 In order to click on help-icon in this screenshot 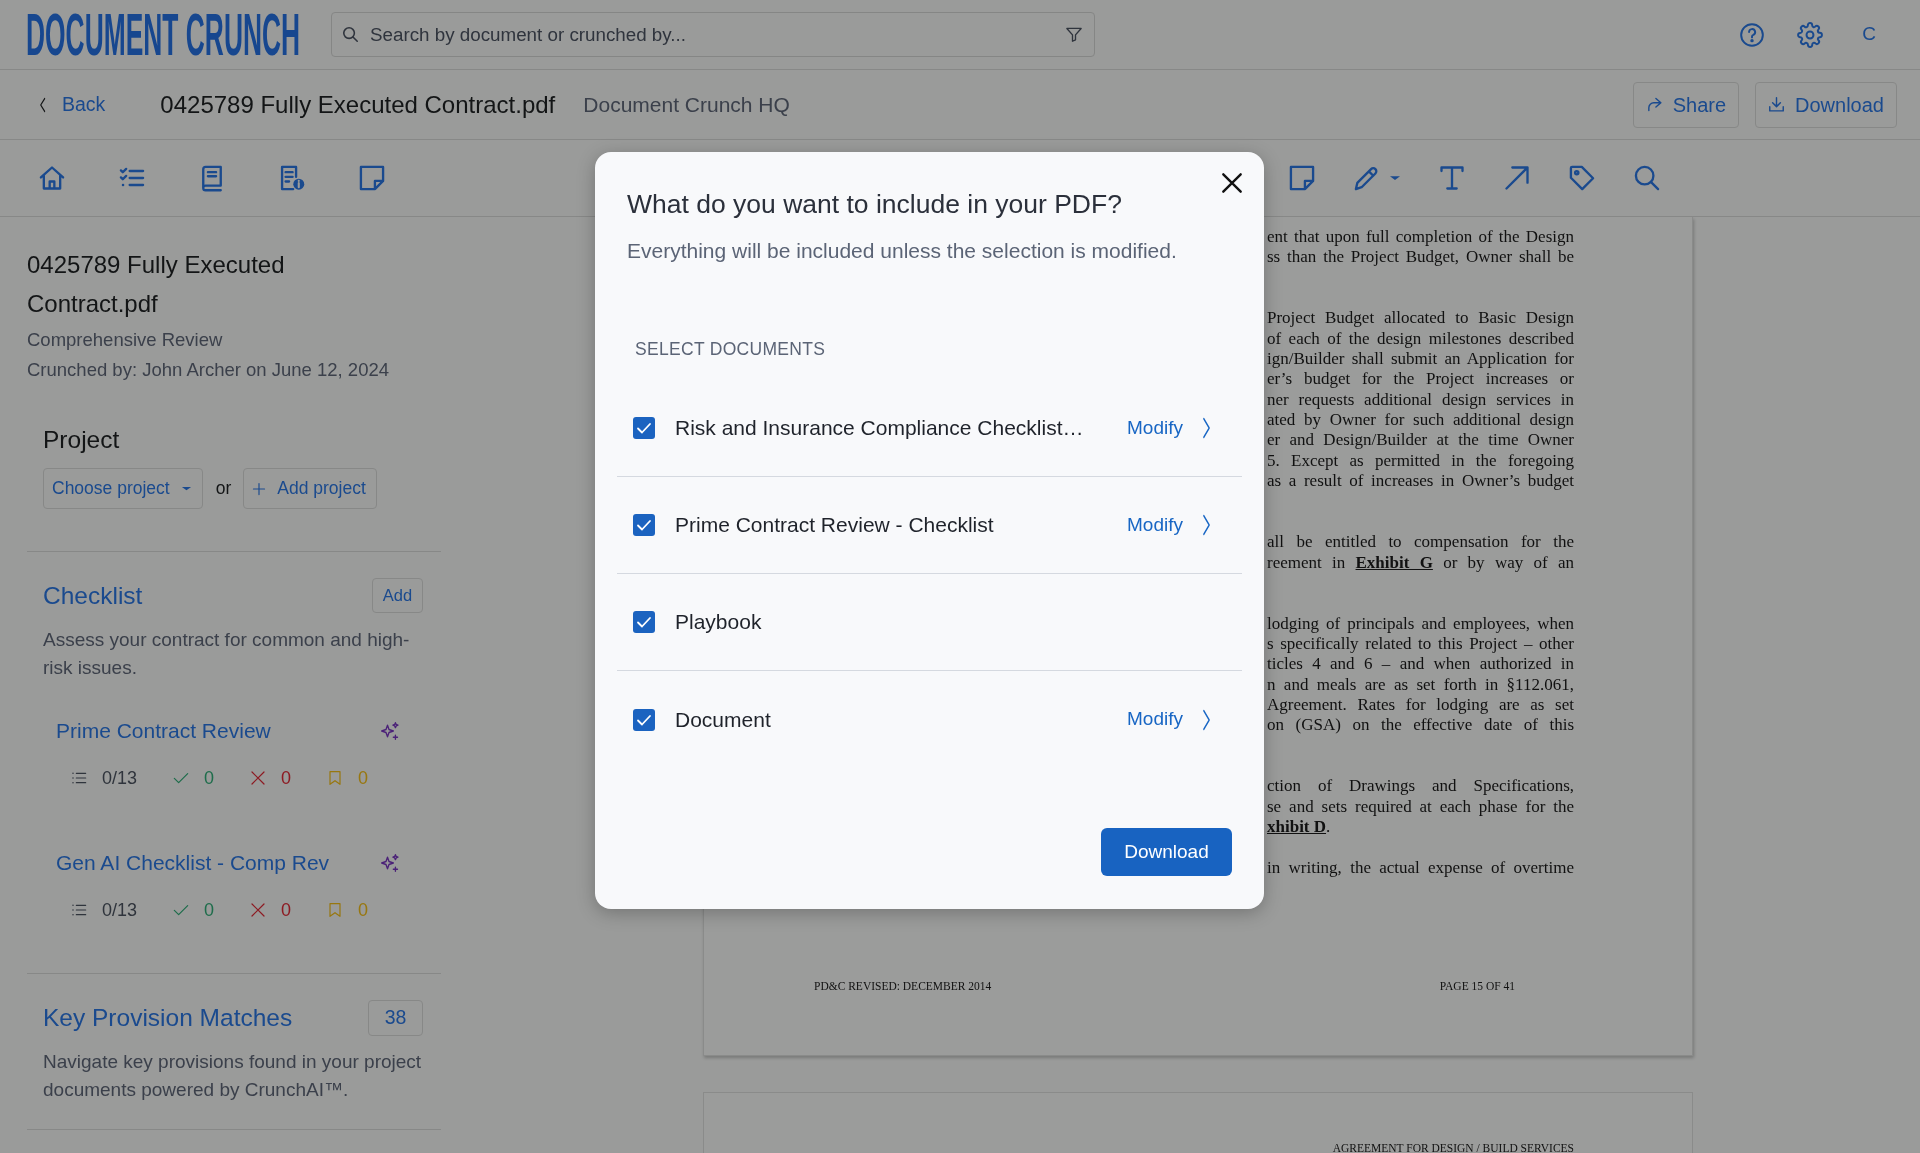, I will do `click(1752, 34)`.